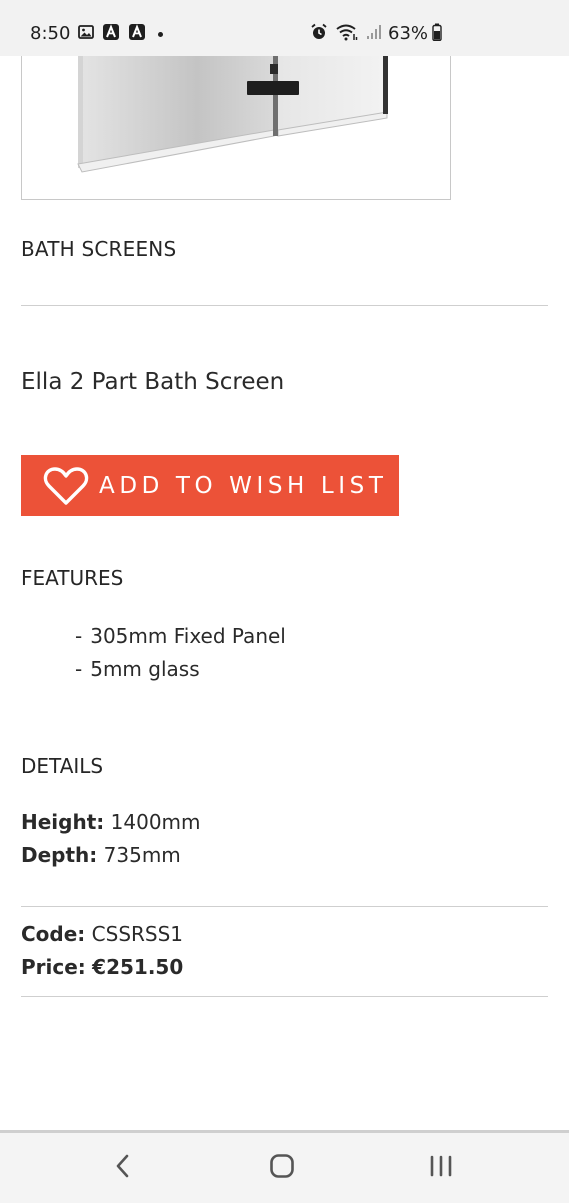 This screenshot has width=569, height=1203. Describe the element at coordinates (161, 34) in the screenshot. I see `dot-icon` at that location.